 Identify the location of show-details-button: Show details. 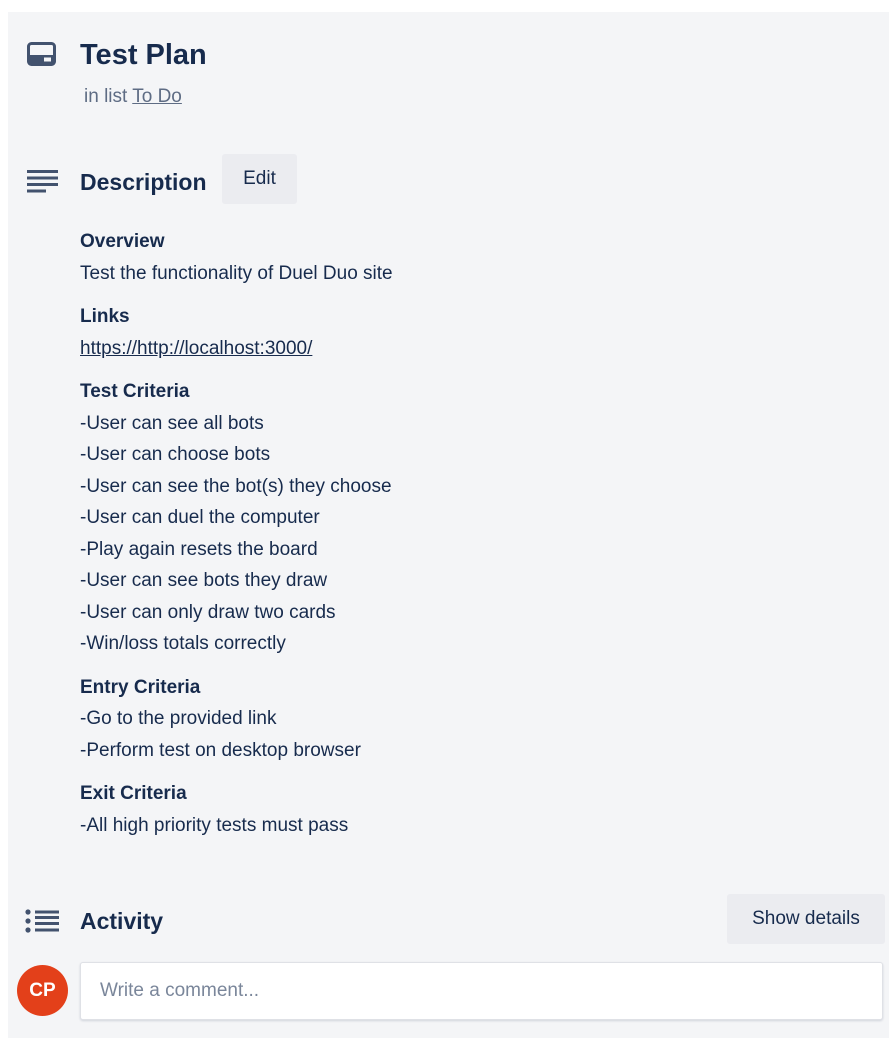
(806, 919).